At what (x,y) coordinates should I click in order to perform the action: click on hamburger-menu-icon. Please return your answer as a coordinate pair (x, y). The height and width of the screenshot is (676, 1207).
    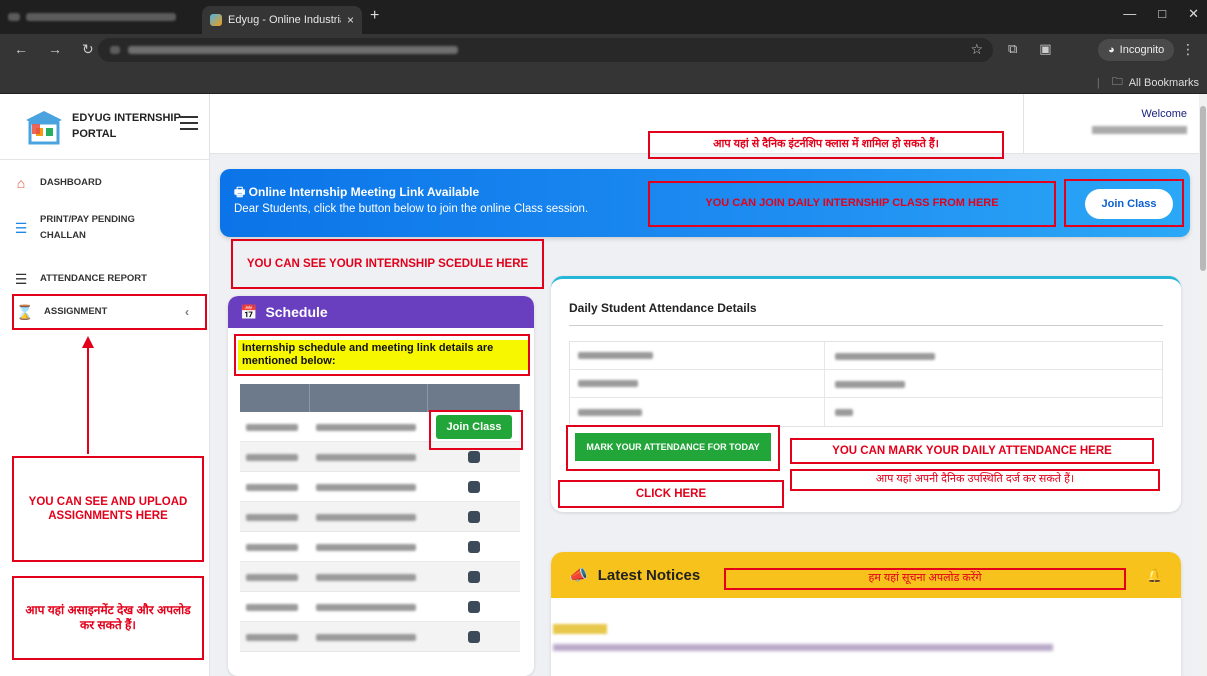
    Looking at the image, I should click on (189, 125).